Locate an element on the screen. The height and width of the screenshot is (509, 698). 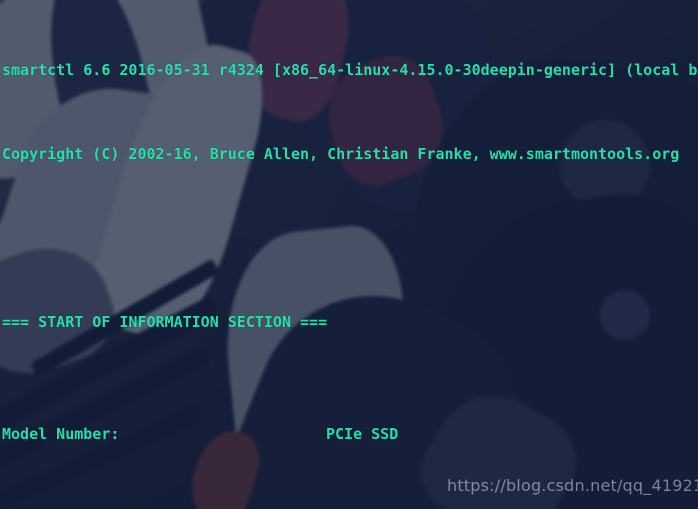
field-value: PCIe SSD is located at coordinates (362, 434).